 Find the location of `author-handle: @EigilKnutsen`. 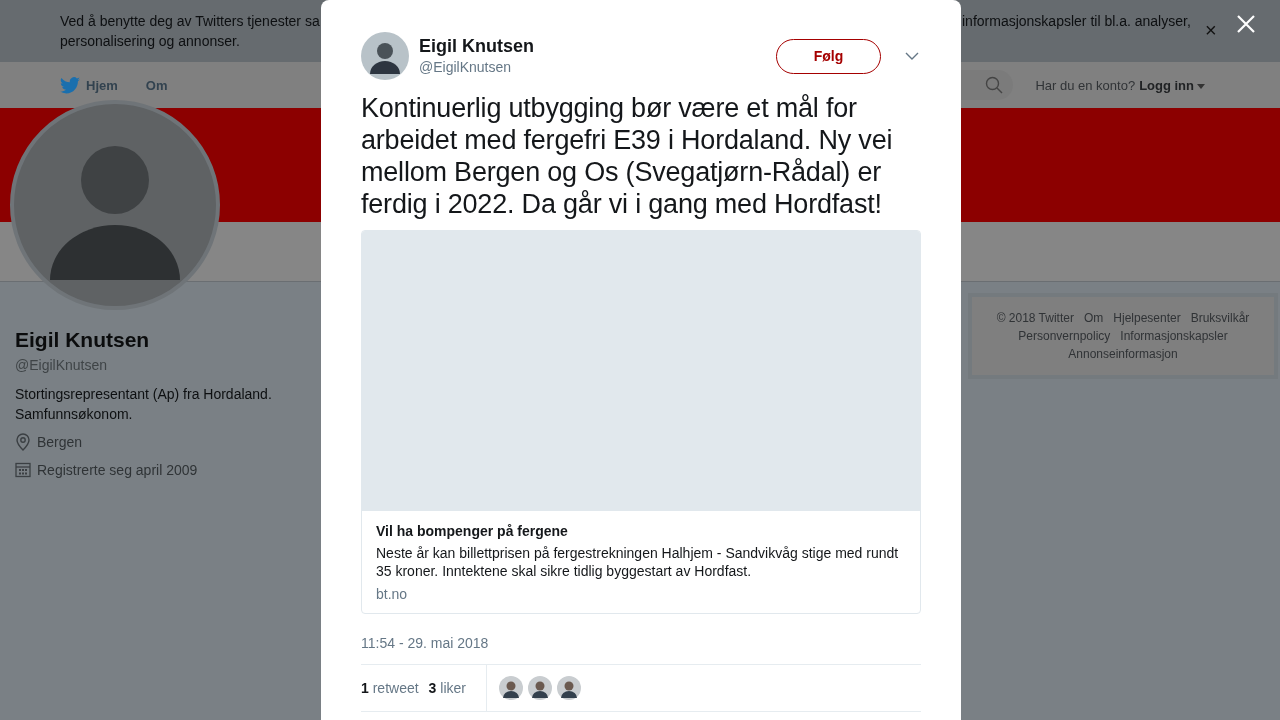

author-handle: @EigilKnutsen is located at coordinates (466, 67).